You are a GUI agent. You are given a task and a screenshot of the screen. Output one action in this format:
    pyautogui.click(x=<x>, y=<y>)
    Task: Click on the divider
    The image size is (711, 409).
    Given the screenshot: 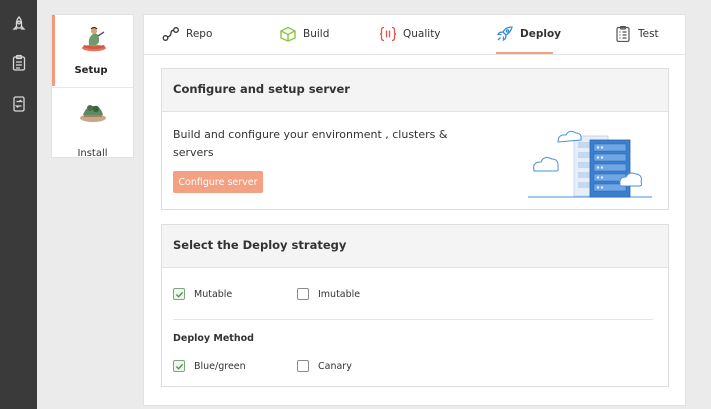 What is the action you would take?
    pyautogui.click(x=413, y=319)
    